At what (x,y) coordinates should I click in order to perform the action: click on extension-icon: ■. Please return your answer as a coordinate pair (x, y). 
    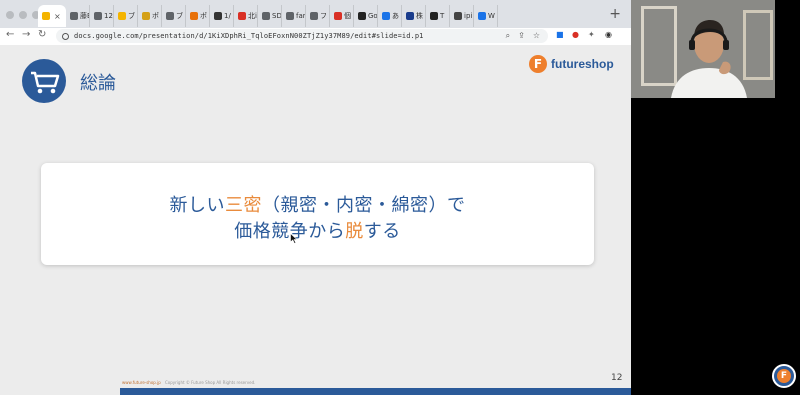
    Looking at the image, I should click on (560, 34).